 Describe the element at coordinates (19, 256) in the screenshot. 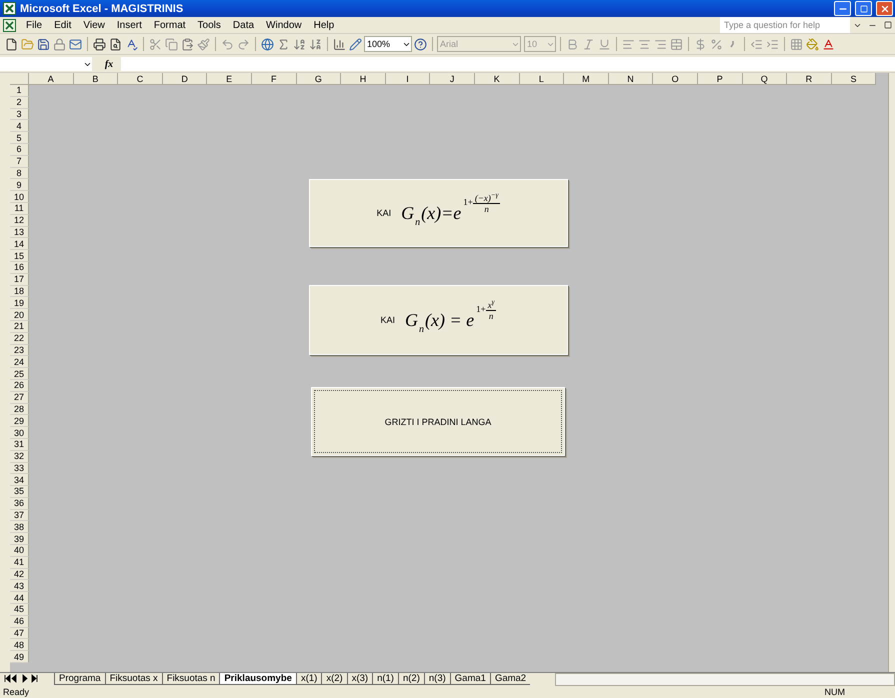

I see `row-header: 15` at that location.